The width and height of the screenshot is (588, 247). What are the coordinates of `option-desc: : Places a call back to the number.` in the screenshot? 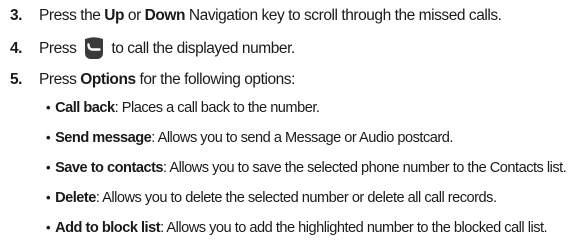 It's located at (217, 108).